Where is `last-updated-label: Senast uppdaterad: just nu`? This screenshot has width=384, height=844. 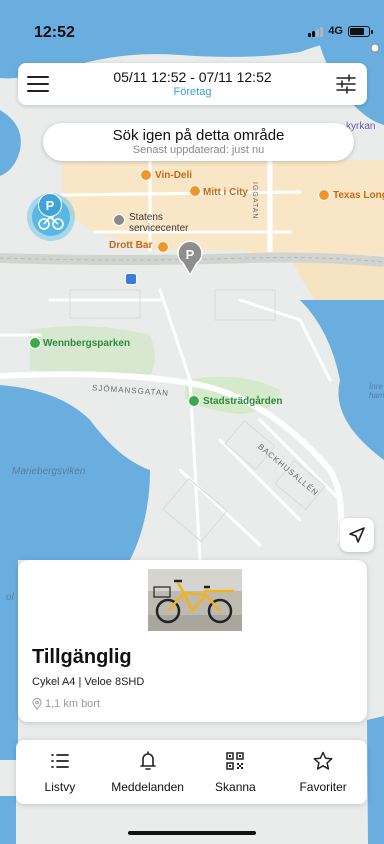 last-updated-label: Senast uppdaterad: just nu is located at coordinates (198, 150).